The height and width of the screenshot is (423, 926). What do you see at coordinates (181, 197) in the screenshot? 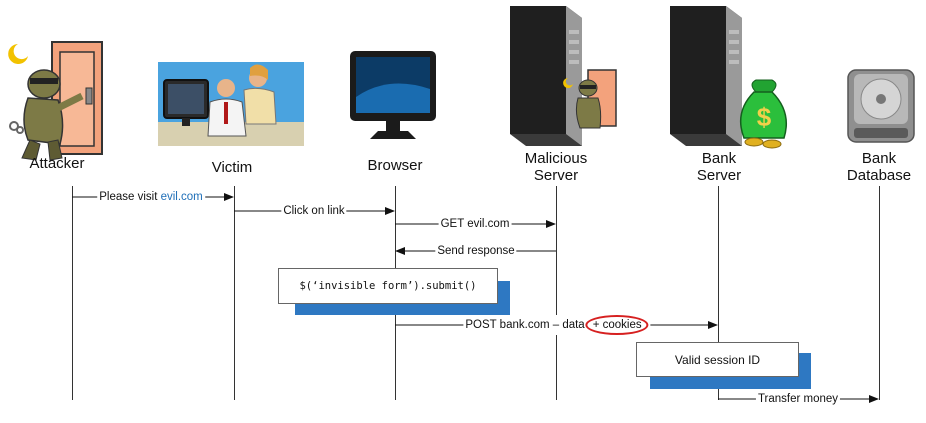
I see `evil-com-link-text: evil.com` at bounding box center [181, 197].